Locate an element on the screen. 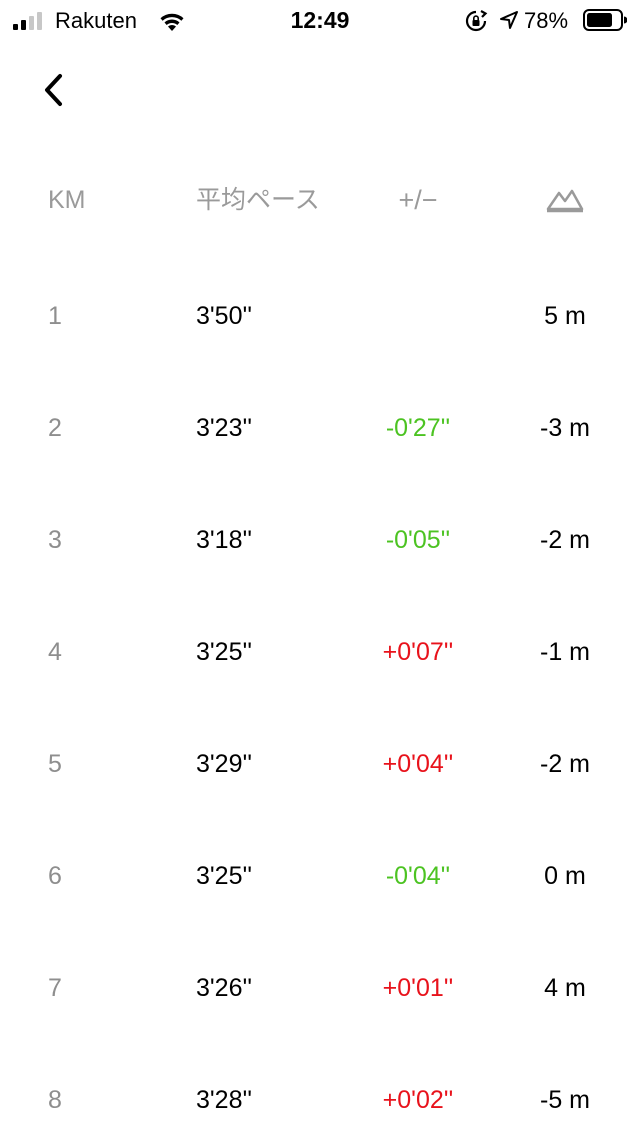  orientation-lock-icon is located at coordinates (476, 21).